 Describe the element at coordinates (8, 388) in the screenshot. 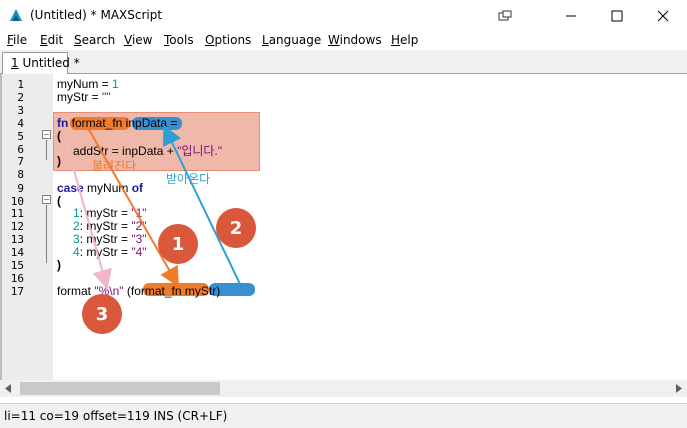

I see `scroll-left-icon` at that location.